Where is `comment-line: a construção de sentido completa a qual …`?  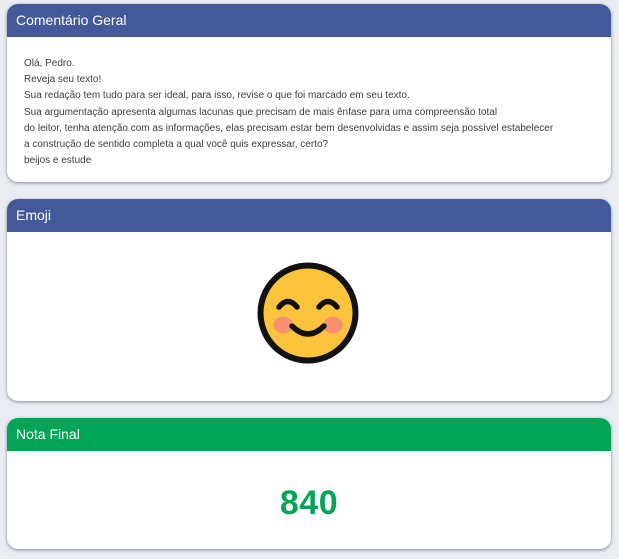 comment-line: a construção de sentido completa a qual … is located at coordinates (176, 145).